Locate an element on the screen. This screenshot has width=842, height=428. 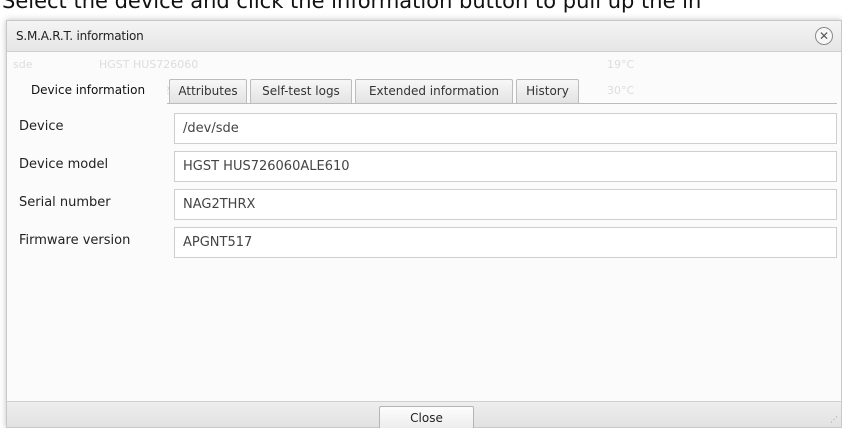
field-row-device-model: Device model HGST HUS726060ALE610 is located at coordinates (424, 167).